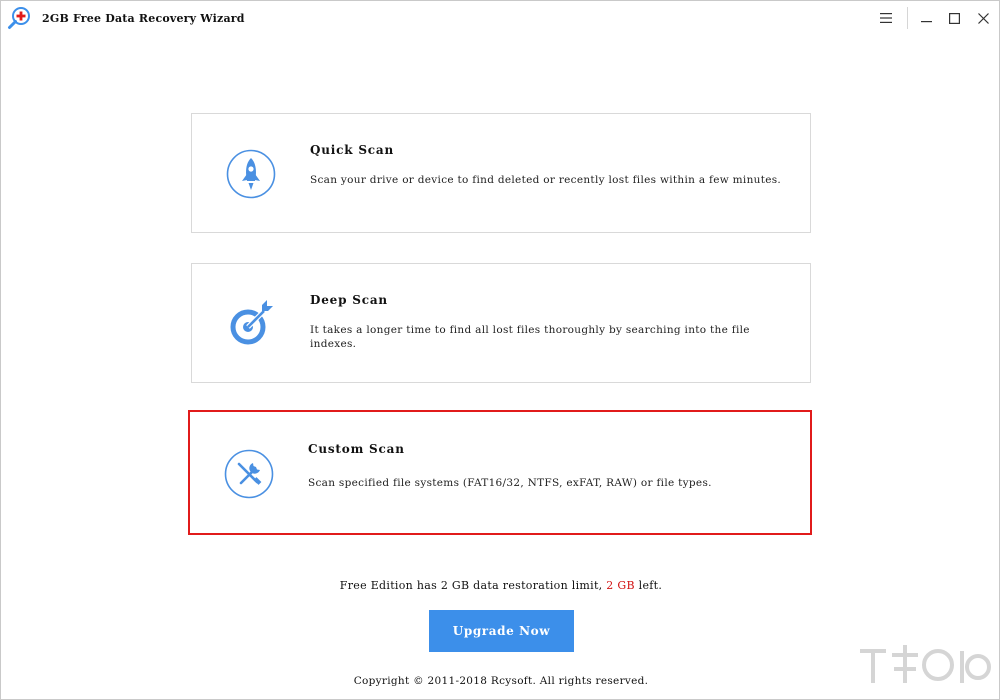 Image resolution: width=1000 pixels, height=700 pixels. Describe the element at coordinates (251, 174) in the screenshot. I see `rocket-icon` at that location.